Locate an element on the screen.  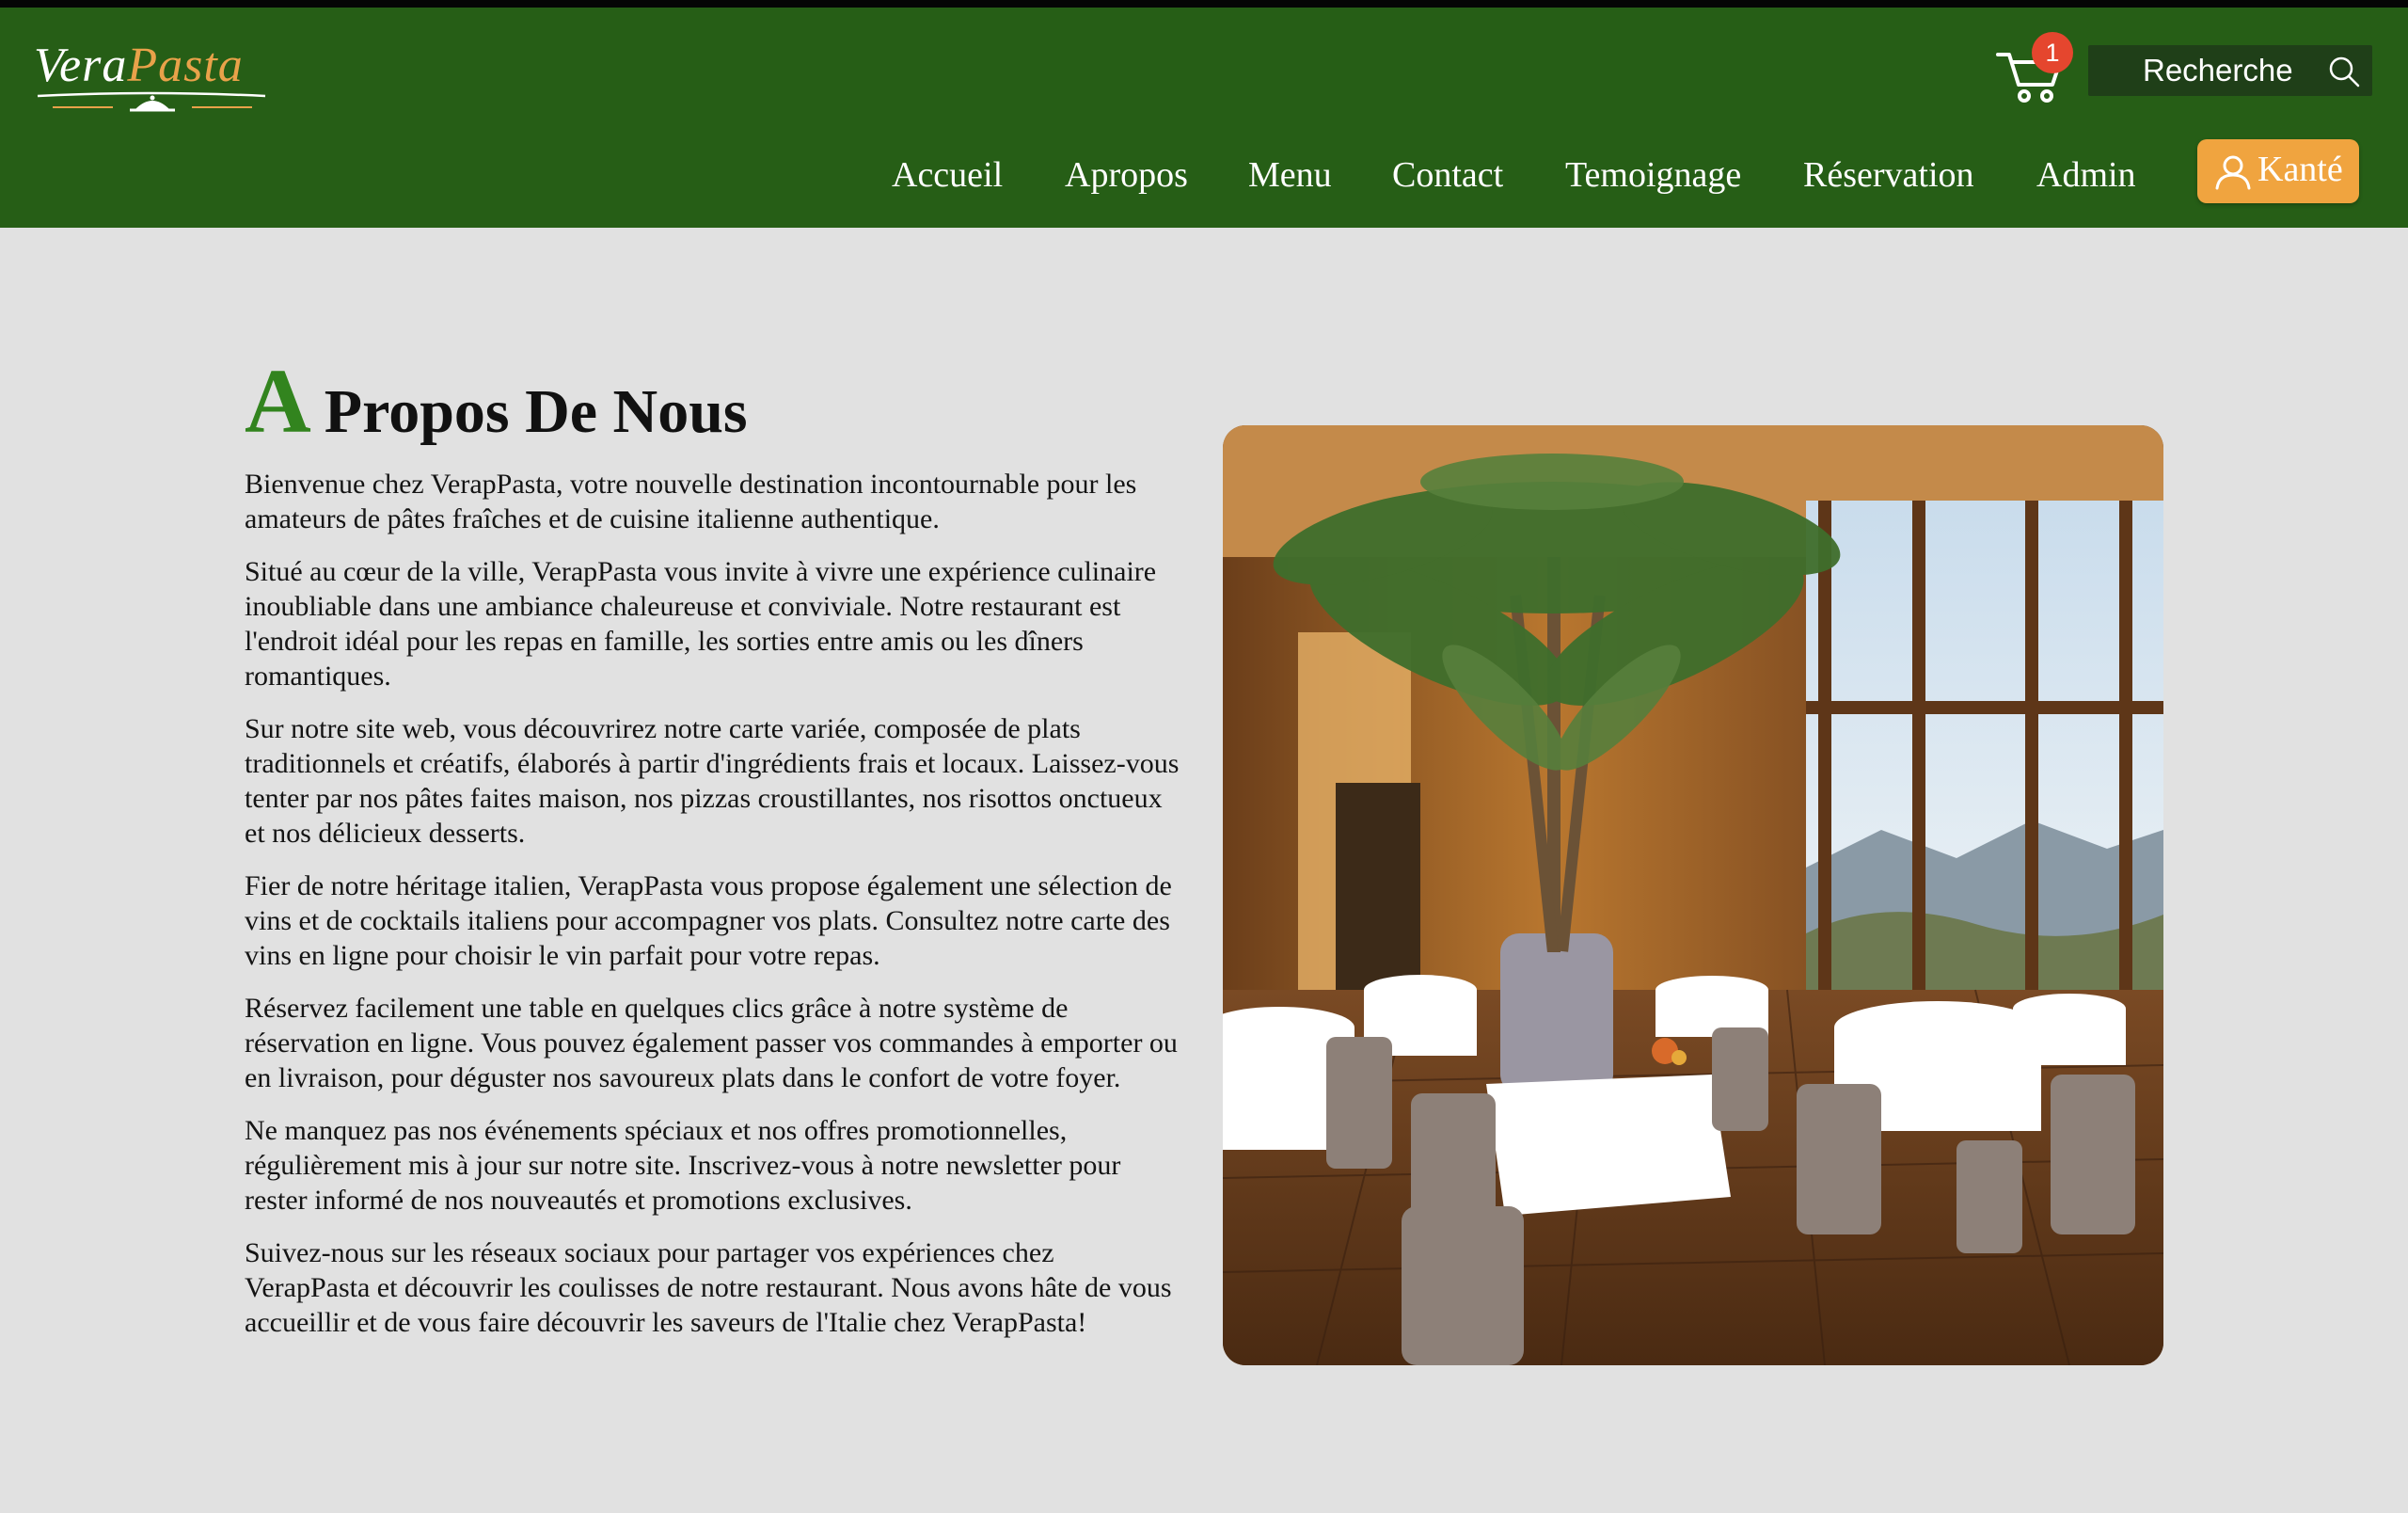
user-account-button: Kanté is located at coordinates (2278, 171).